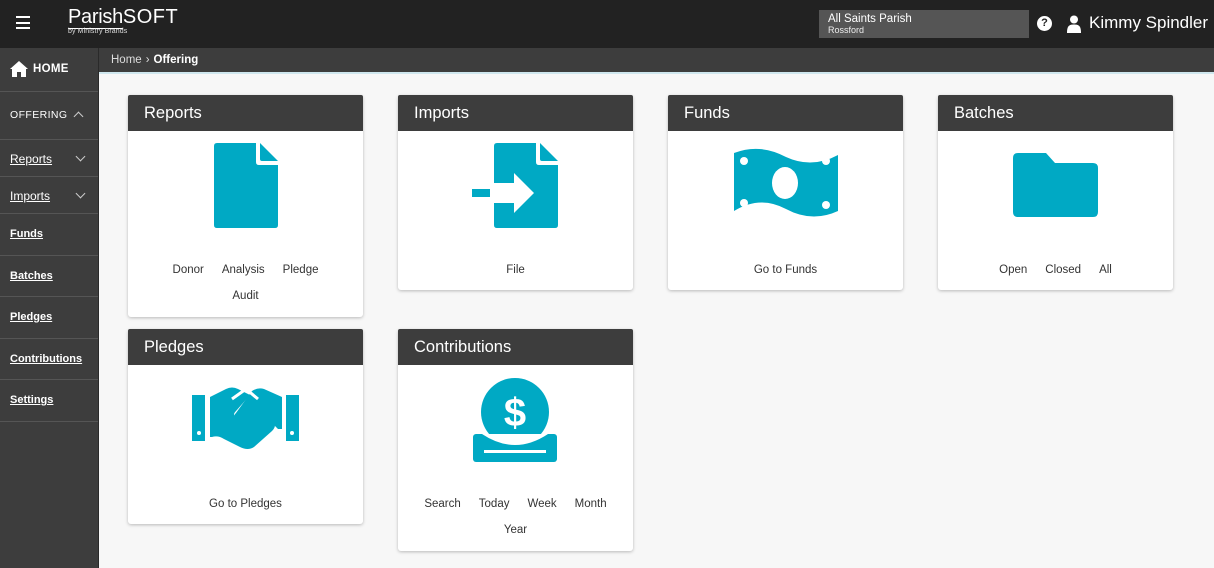  Describe the element at coordinates (32, 400) in the screenshot. I see `sidebar-item-label: Settings` at that location.